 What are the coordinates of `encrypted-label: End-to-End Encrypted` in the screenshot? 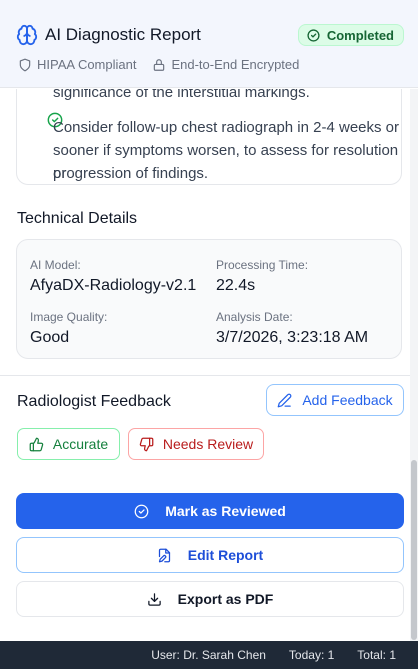 It's located at (235, 64).